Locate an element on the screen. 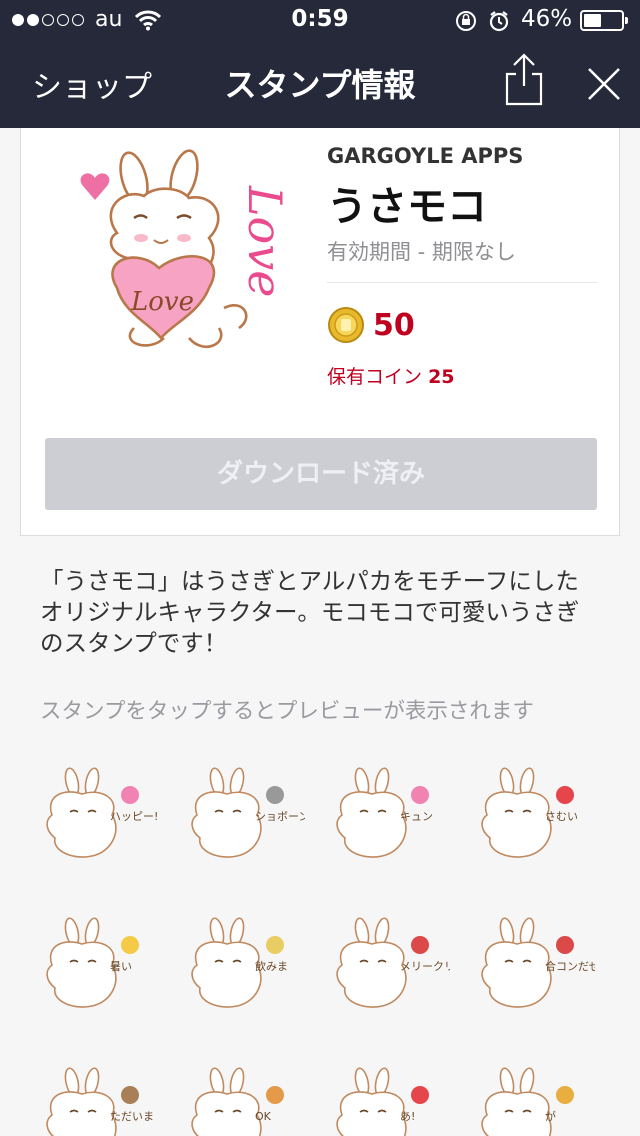 This screenshot has width=640, height=1136. status-bar: au 0:59 46% is located at coordinates (320, 20).